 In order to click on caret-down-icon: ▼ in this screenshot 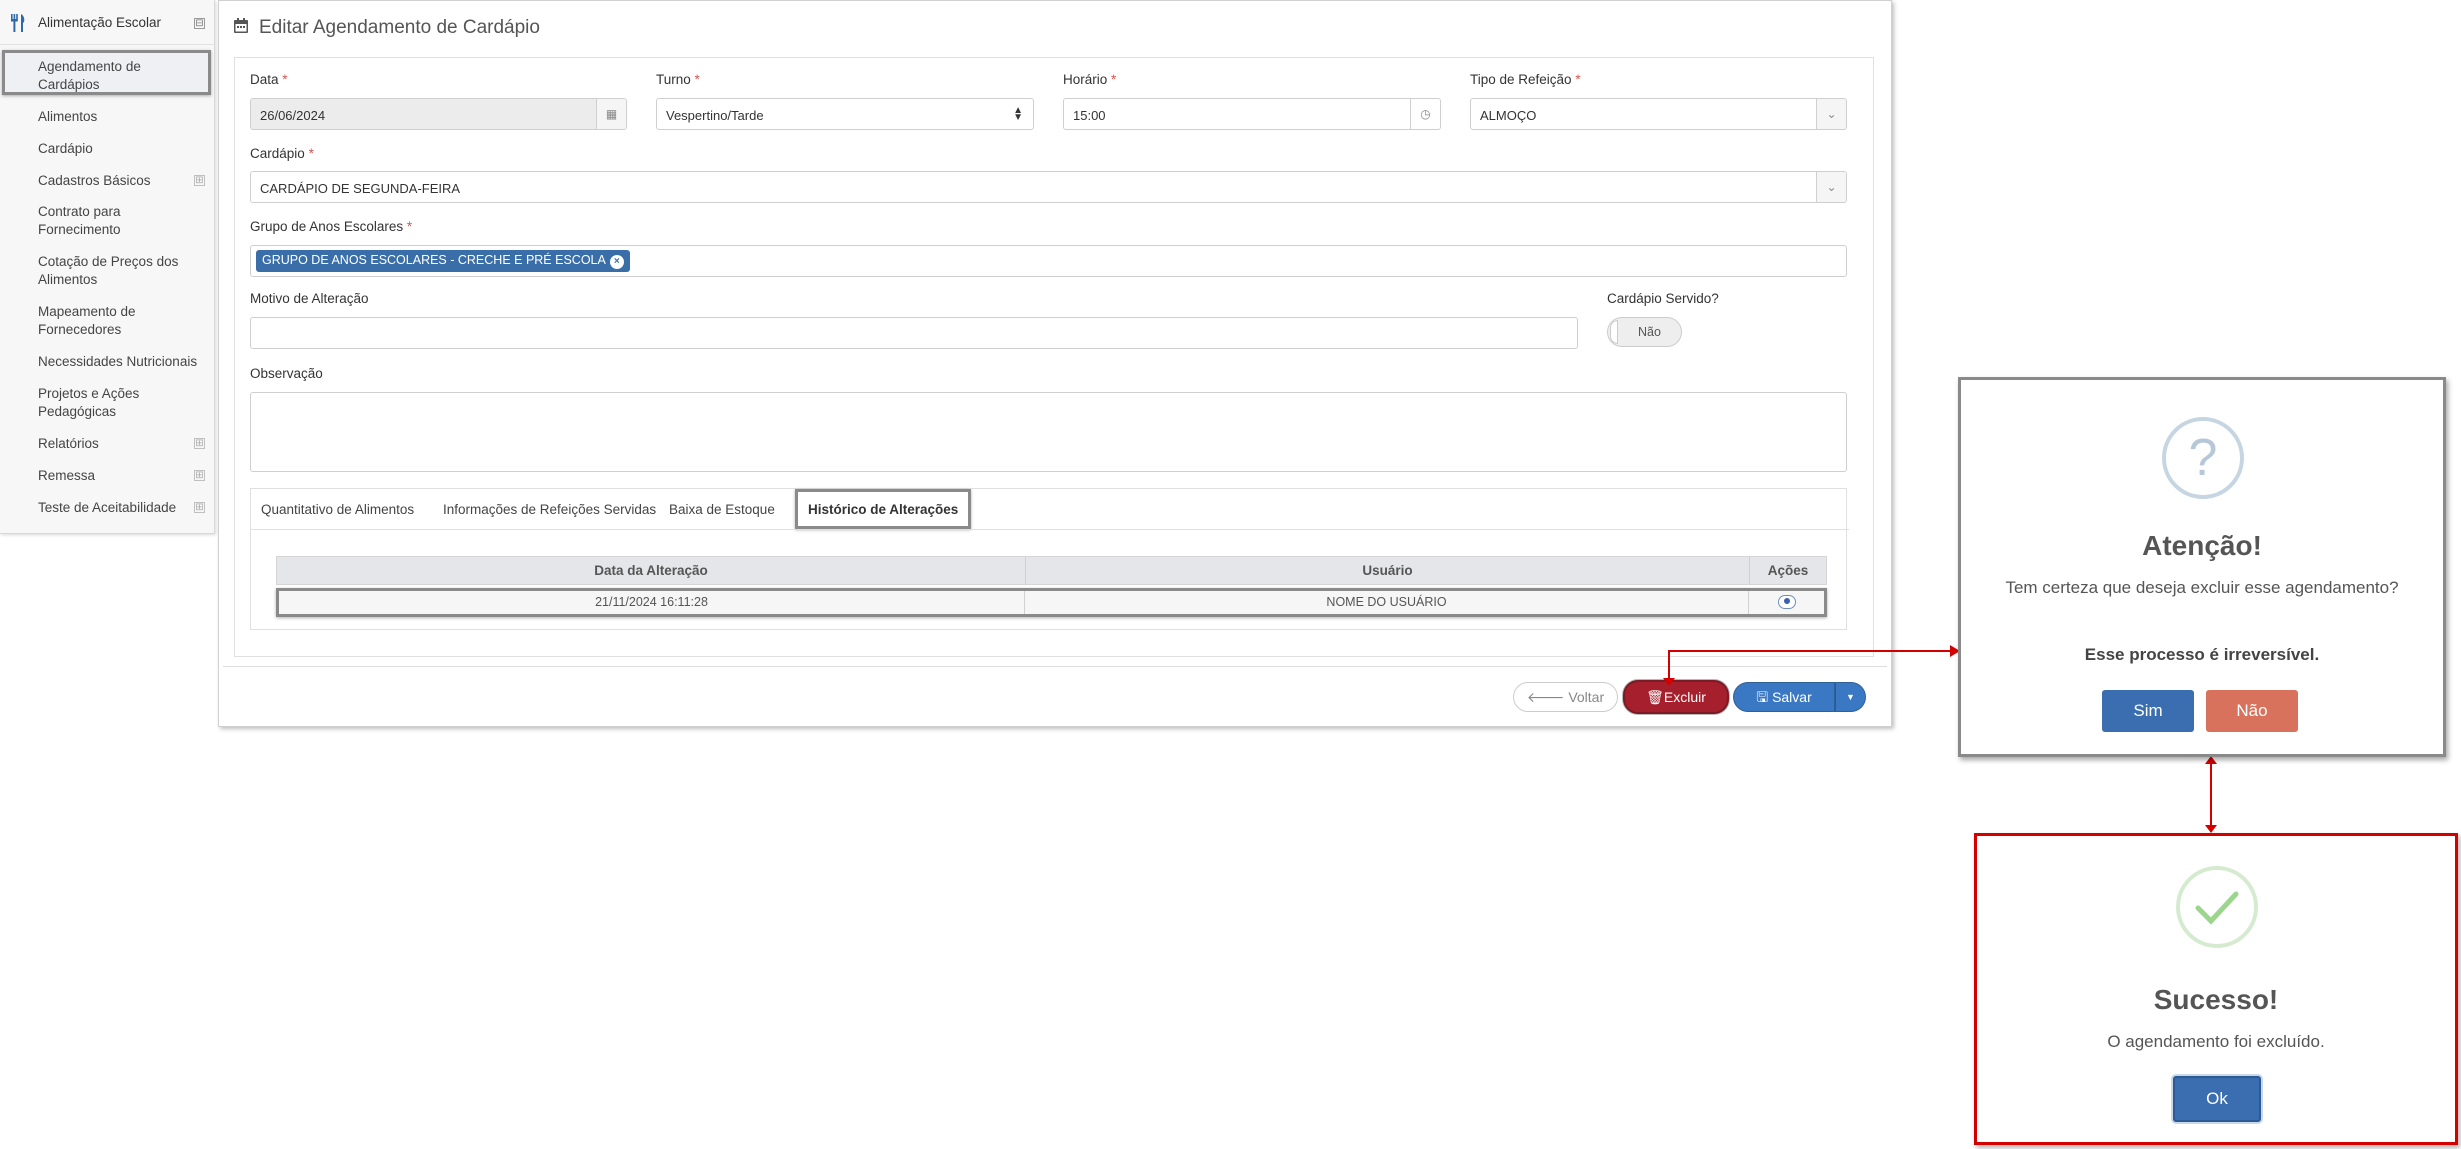, I will do `click(1850, 697)`.